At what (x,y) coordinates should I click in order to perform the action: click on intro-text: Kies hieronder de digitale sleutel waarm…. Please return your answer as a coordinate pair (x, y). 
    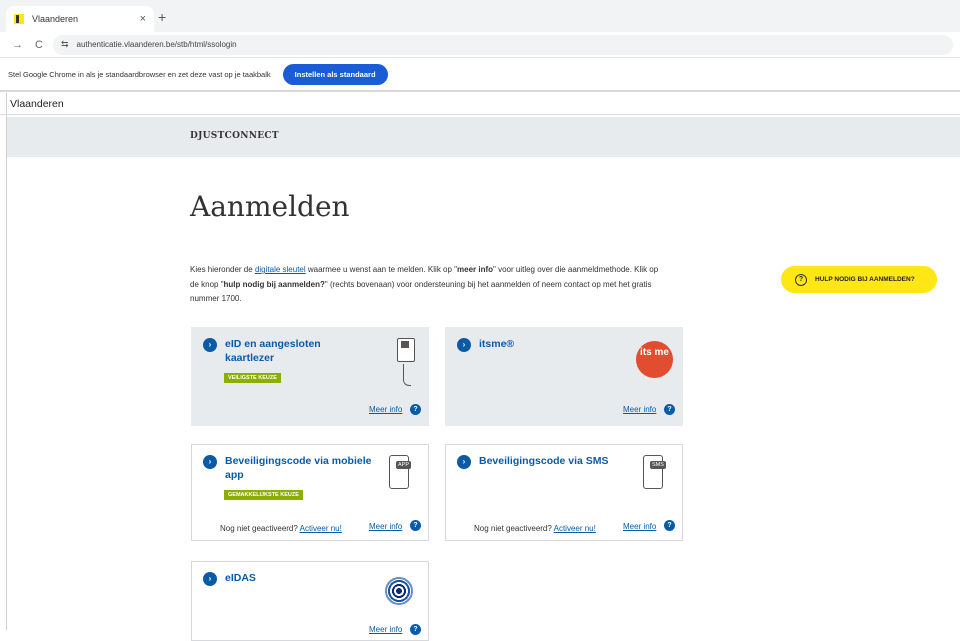
    Looking at the image, I should click on (425, 285).